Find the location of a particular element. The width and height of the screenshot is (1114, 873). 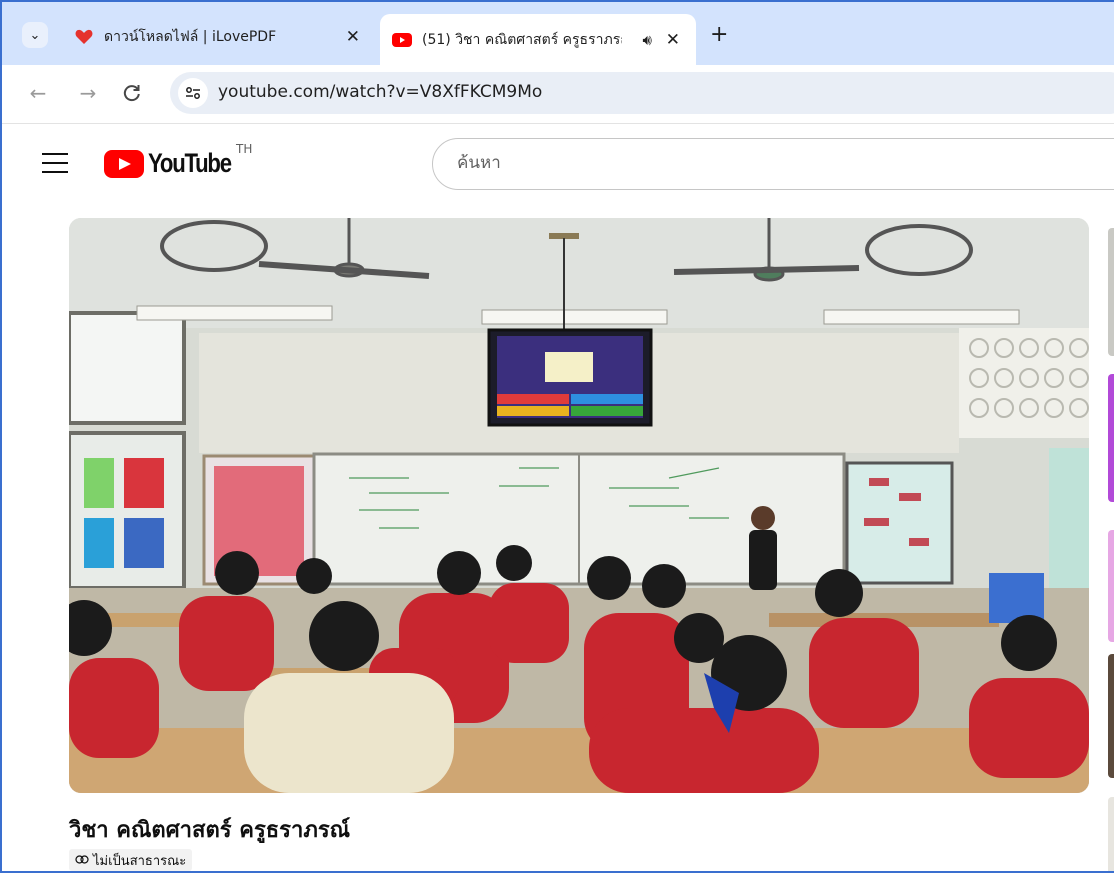

site-settings-icon is located at coordinates (193, 93).